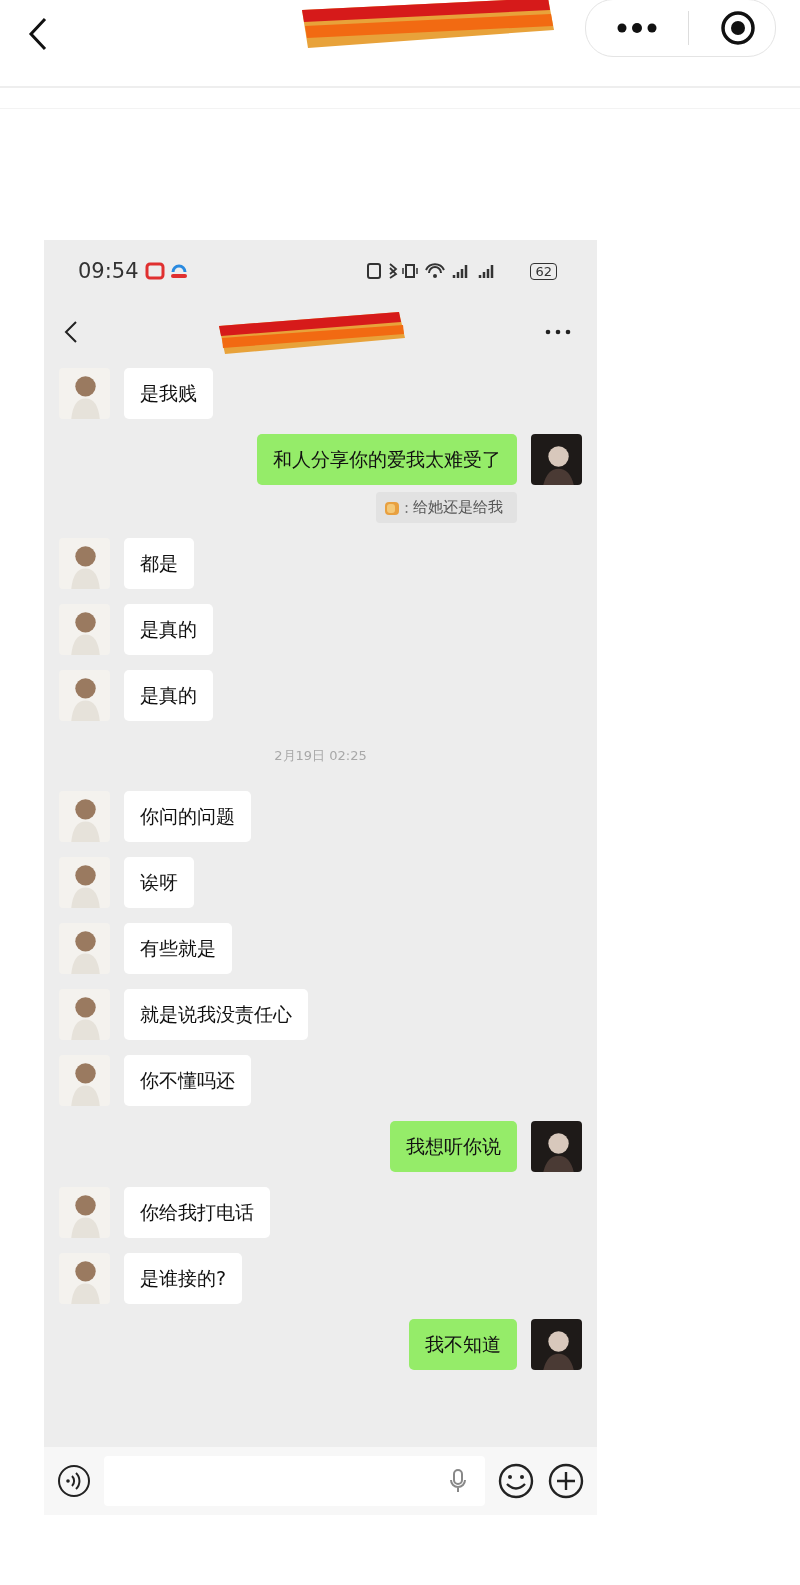 The image size is (800, 1585). What do you see at coordinates (197, 1212) in the screenshot?
I see `message-bubble: 你给我打电话` at bounding box center [197, 1212].